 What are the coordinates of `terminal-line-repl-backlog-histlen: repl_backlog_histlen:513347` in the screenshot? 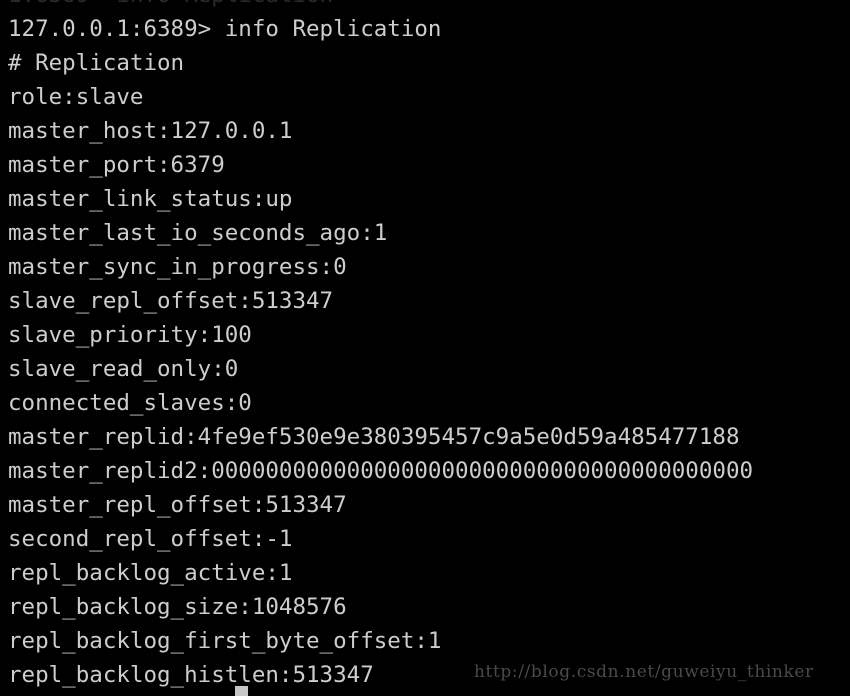 It's located at (191, 675).